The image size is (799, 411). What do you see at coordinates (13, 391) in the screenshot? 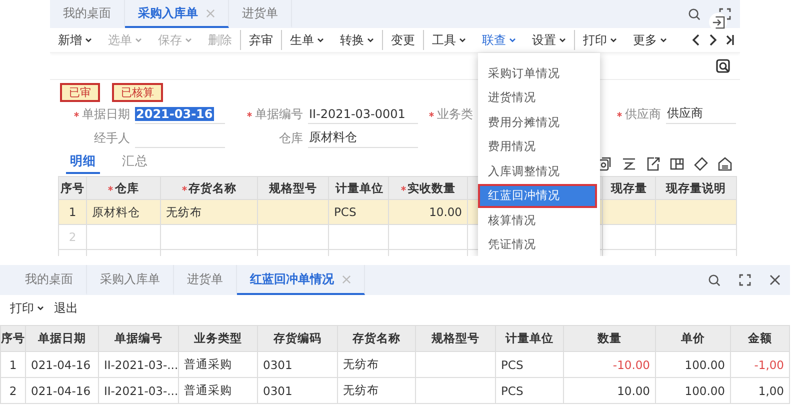
I see `table-cell: 2` at bounding box center [13, 391].